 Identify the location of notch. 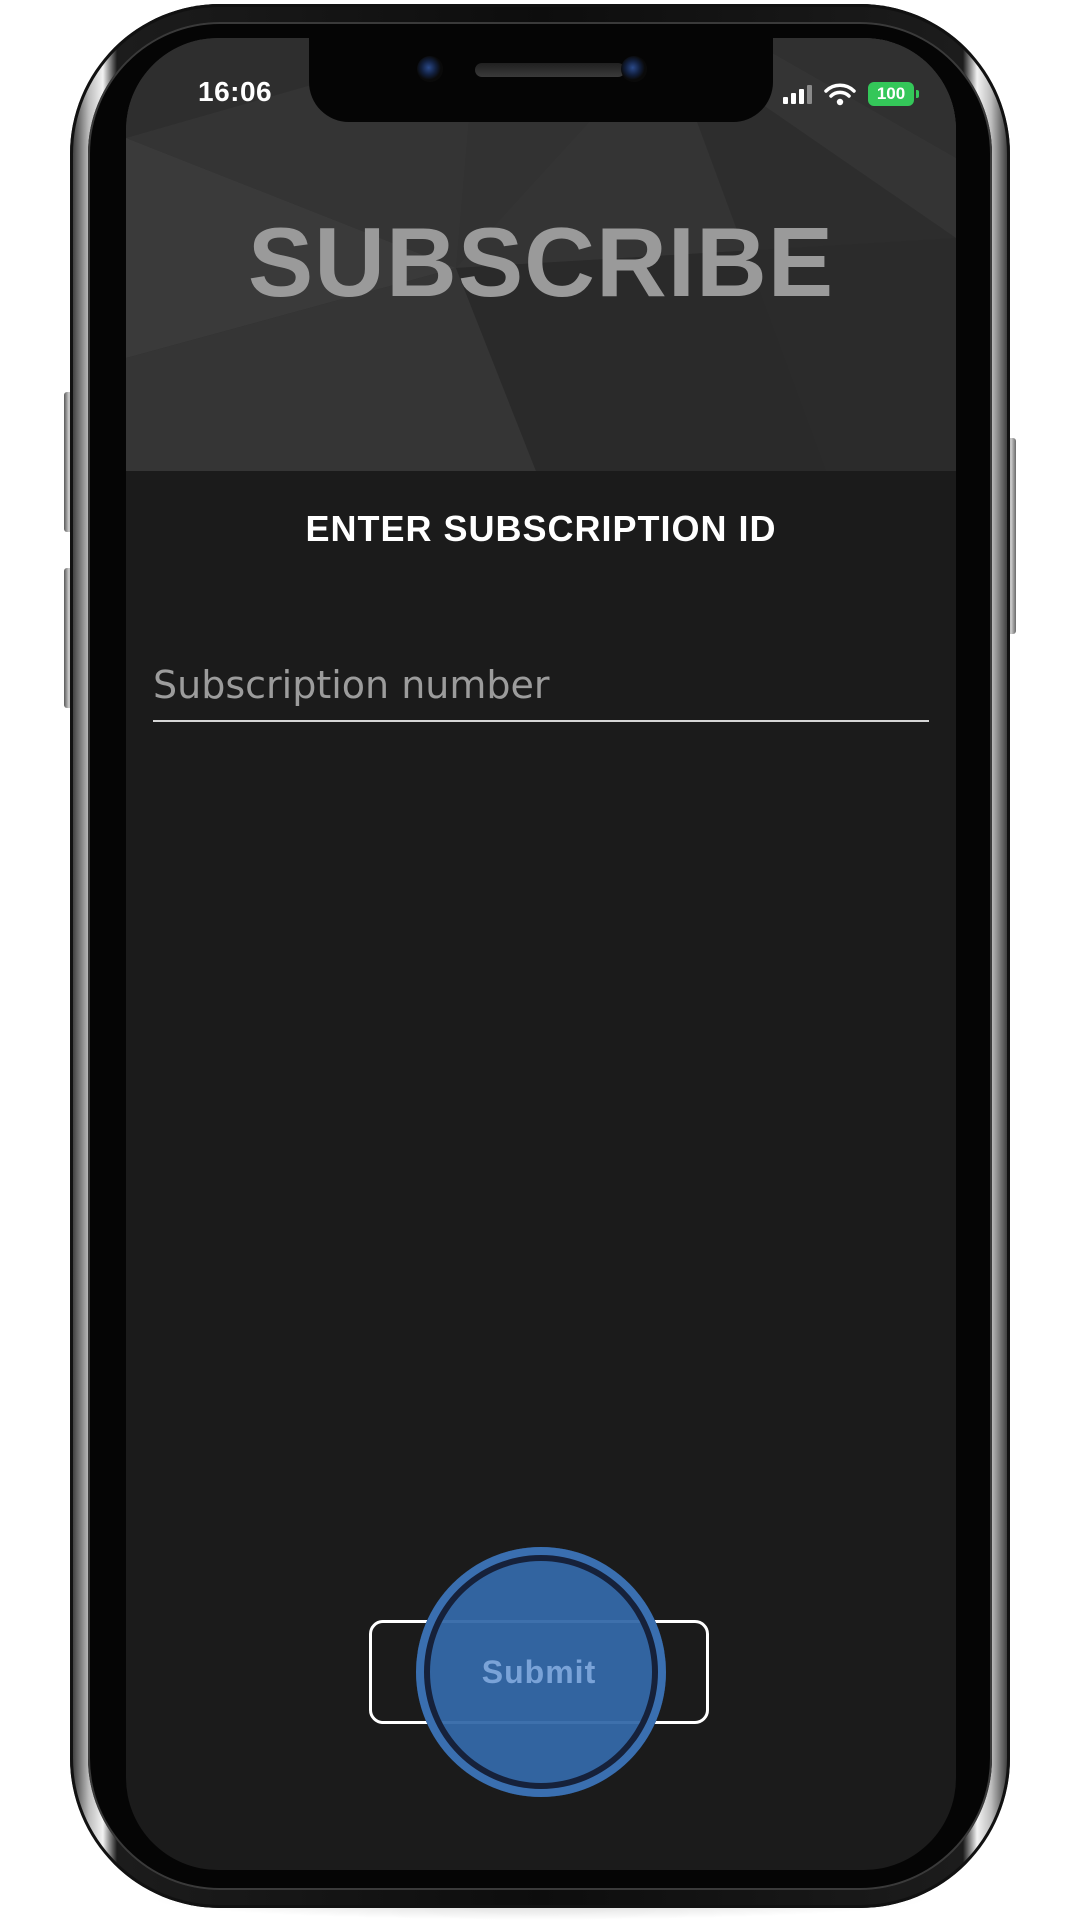
(541, 80).